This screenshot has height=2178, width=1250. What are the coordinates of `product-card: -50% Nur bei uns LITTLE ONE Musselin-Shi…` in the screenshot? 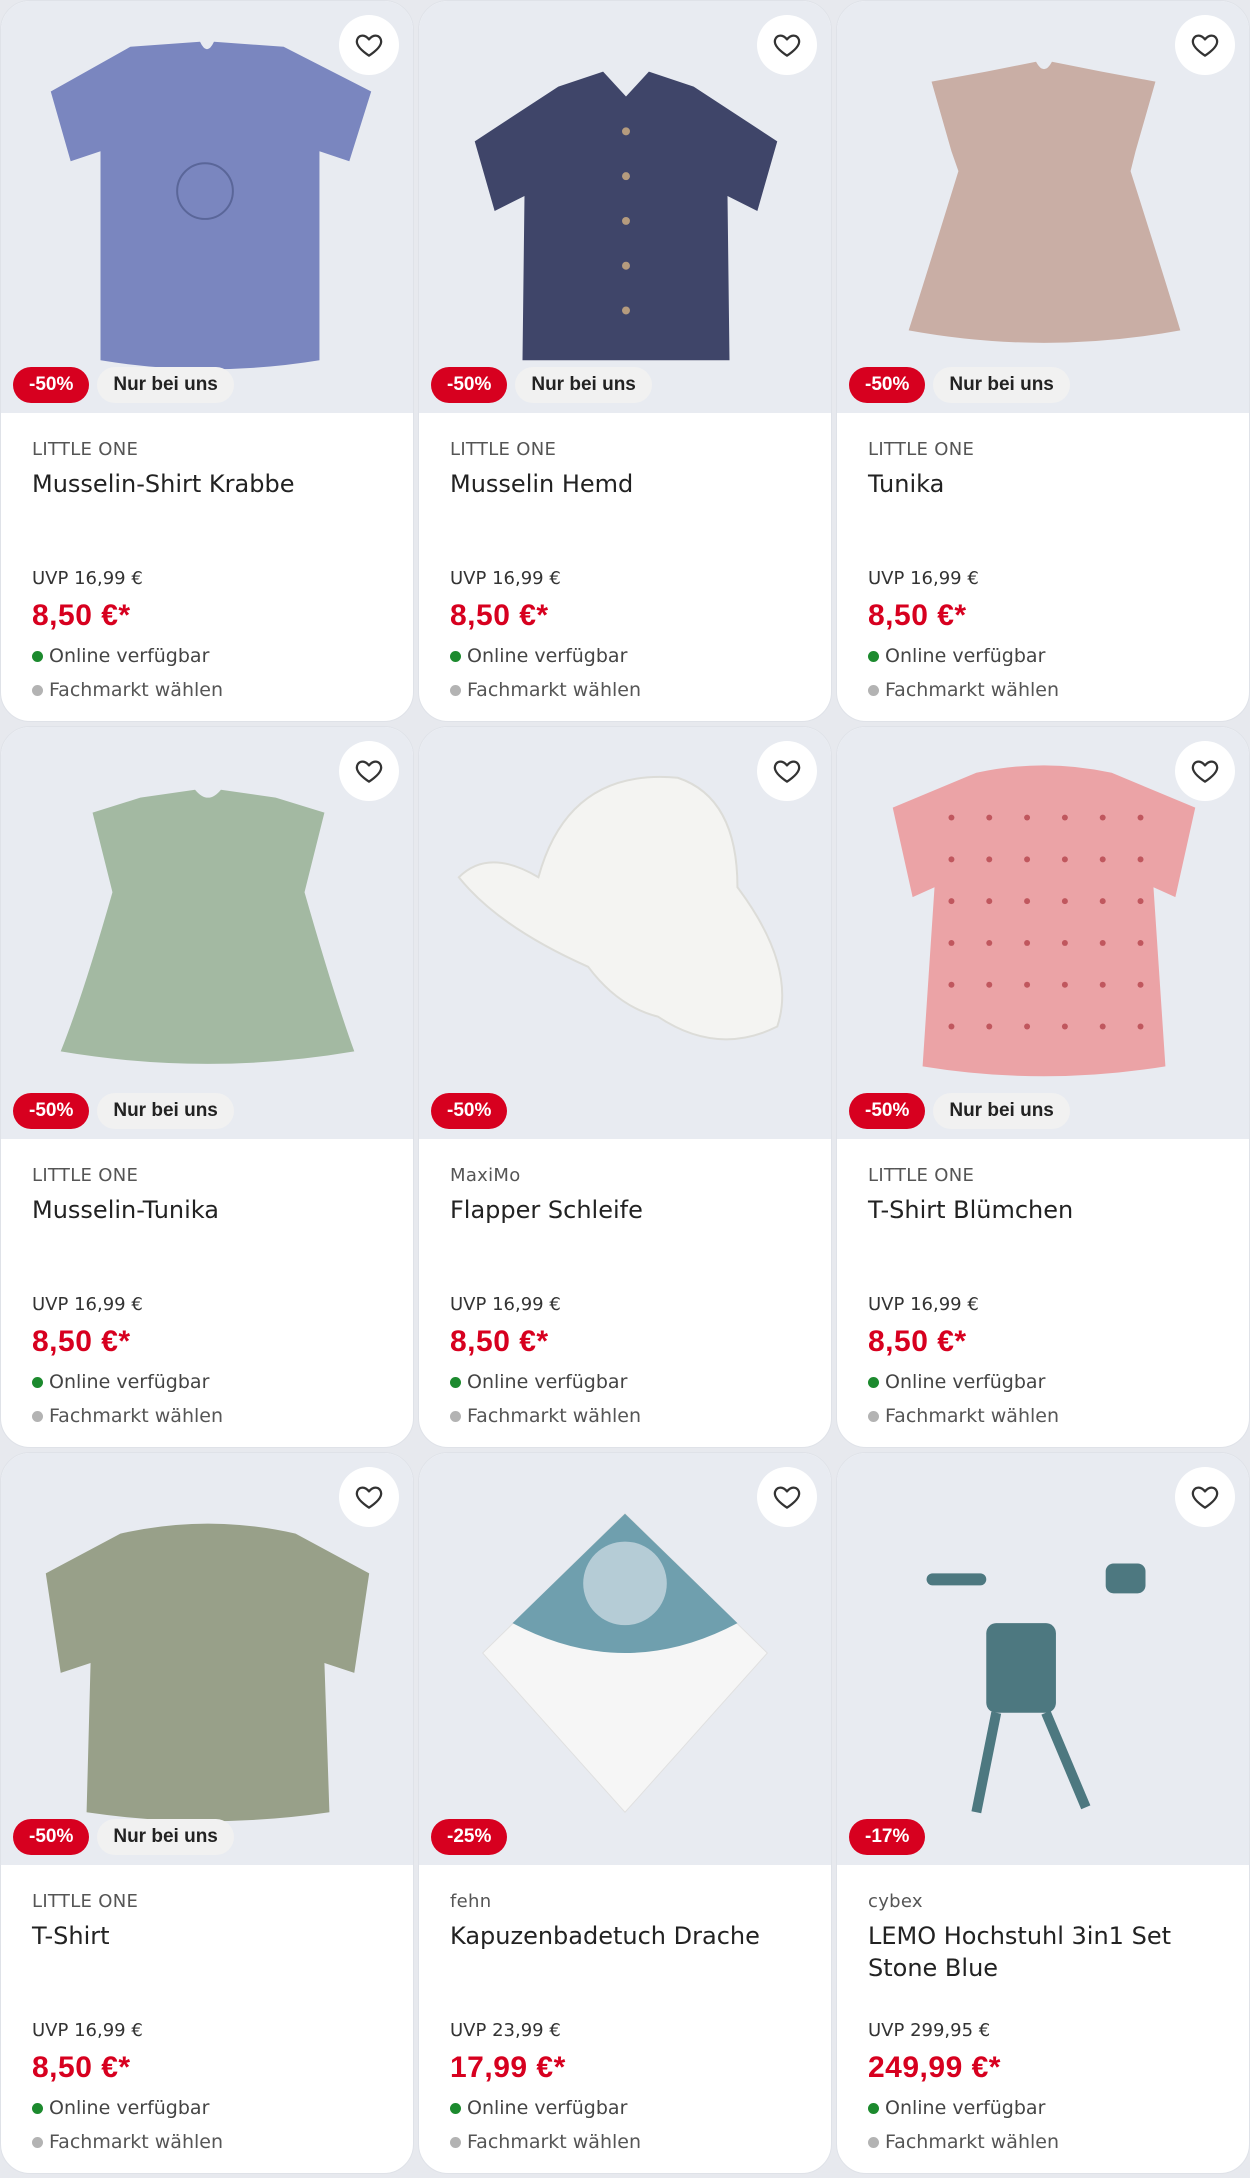 It's located at (207, 361).